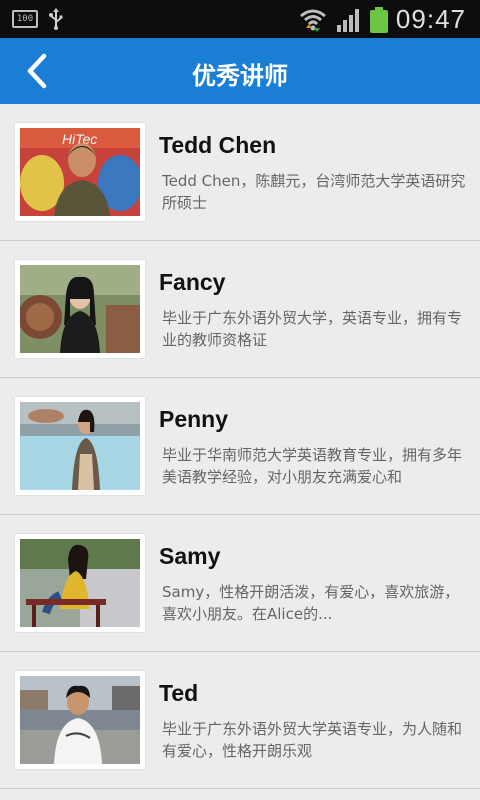 The height and width of the screenshot is (800, 480). I want to click on clock: 09:47, so click(430, 19).